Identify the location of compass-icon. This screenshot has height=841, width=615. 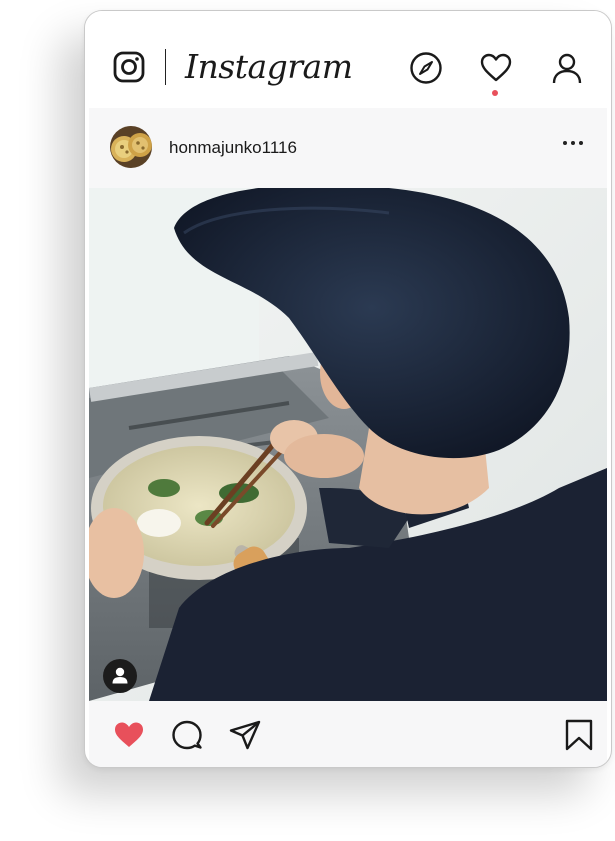
(426, 68).